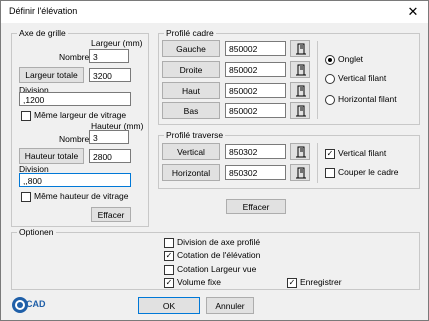 The image size is (429, 321). What do you see at coordinates (190, 33) in the screenshot?
I see `profile-cadre-title: Profilé cadre` at bounding box center [190, 33].